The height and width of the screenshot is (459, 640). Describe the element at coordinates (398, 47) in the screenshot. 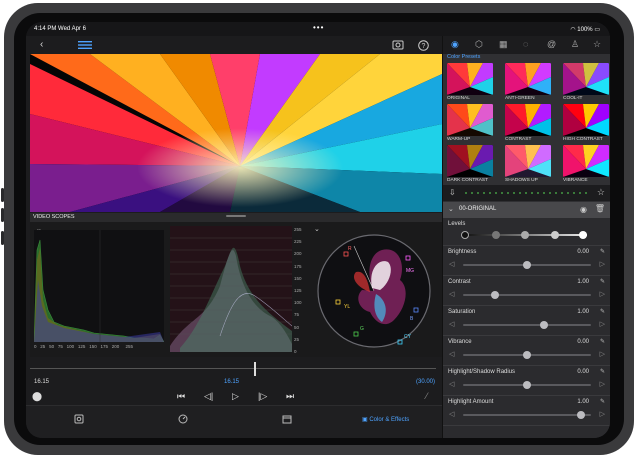

I see `compare-icon` at that location.